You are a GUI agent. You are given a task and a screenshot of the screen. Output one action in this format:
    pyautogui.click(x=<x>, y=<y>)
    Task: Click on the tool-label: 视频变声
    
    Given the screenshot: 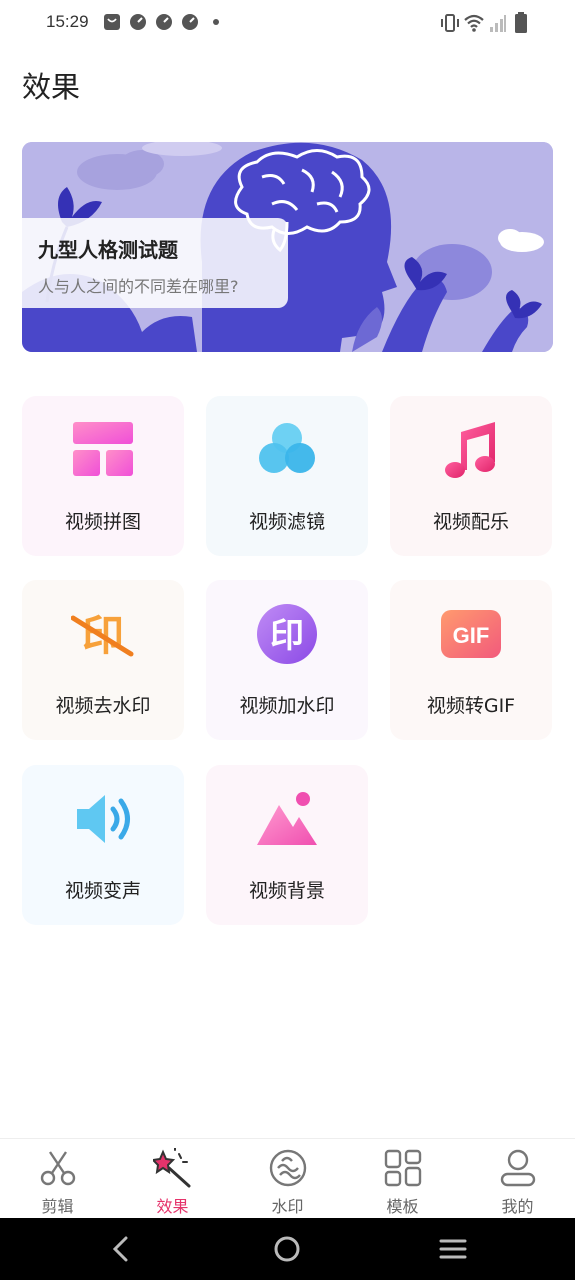 What is the action you would take?
    pyautogui.click(x=102, y=891)
    